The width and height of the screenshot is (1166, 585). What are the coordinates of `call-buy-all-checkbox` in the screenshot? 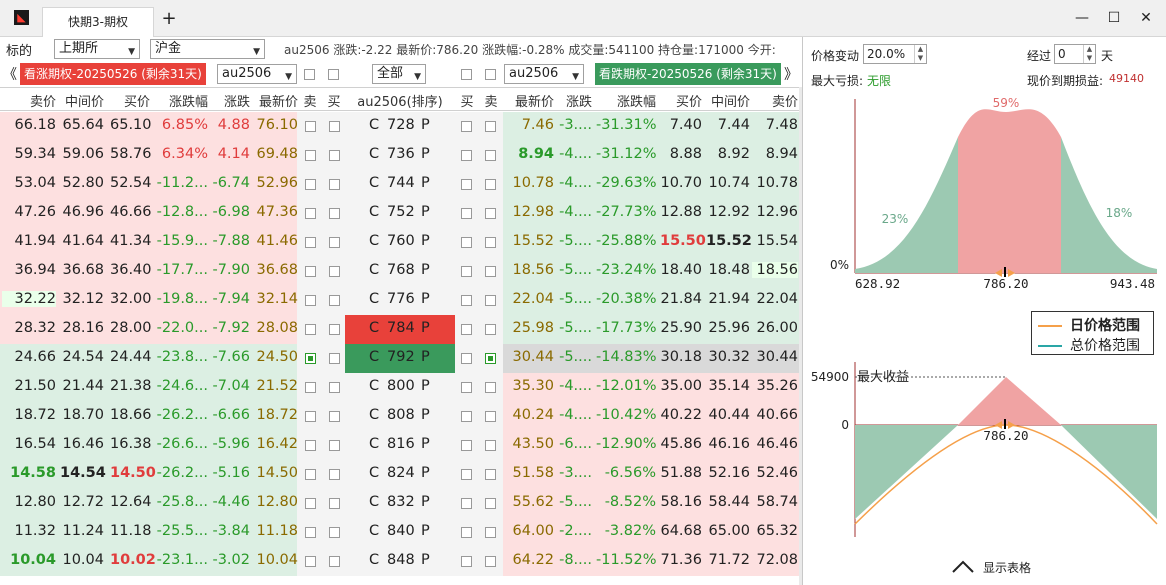 It's located at (333, 74).